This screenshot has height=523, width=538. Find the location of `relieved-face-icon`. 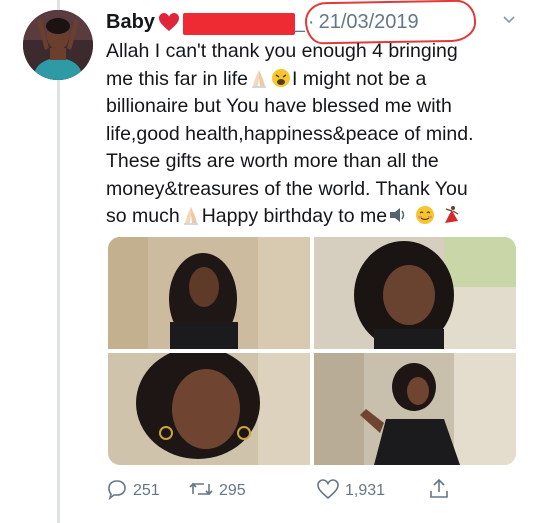

relieved-face-icon is located at coordinates (425, 215).